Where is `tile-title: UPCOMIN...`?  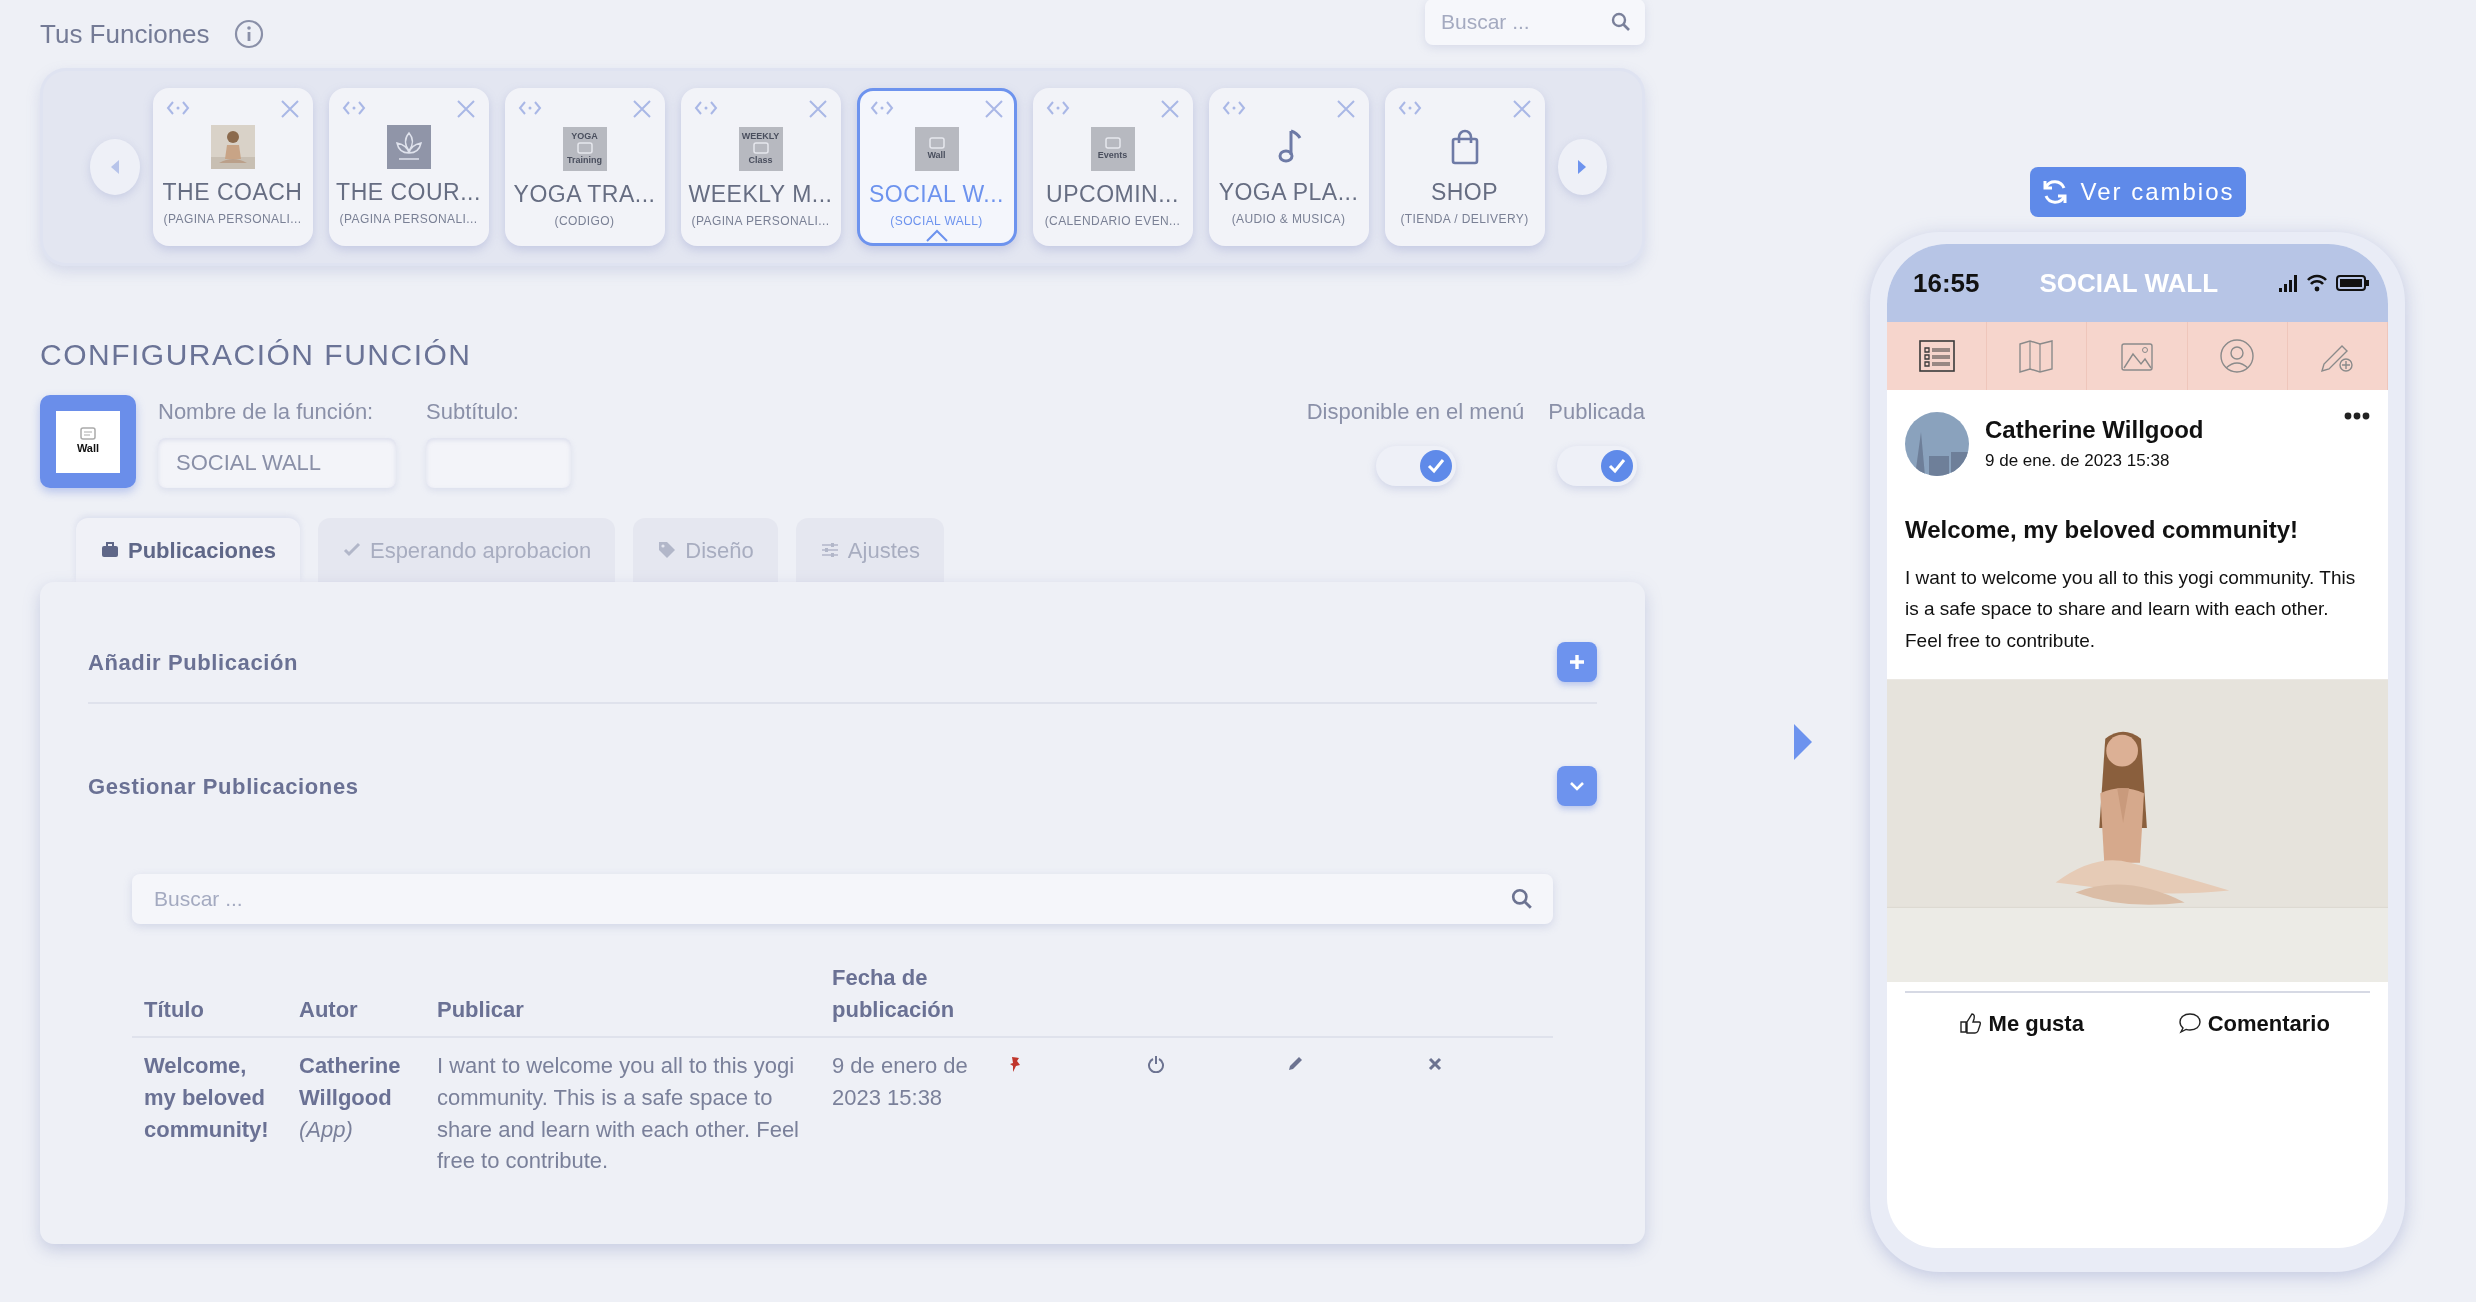
tile-title: UPCOMIN... is located at coordinates (1112, 194).